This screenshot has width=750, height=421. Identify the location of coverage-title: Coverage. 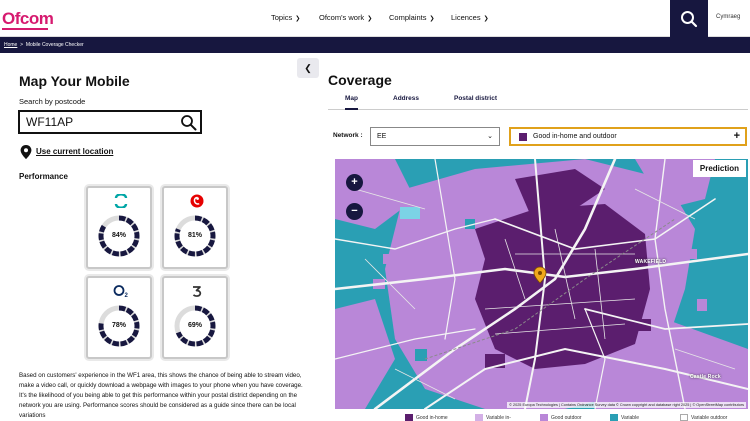
(360, 80).